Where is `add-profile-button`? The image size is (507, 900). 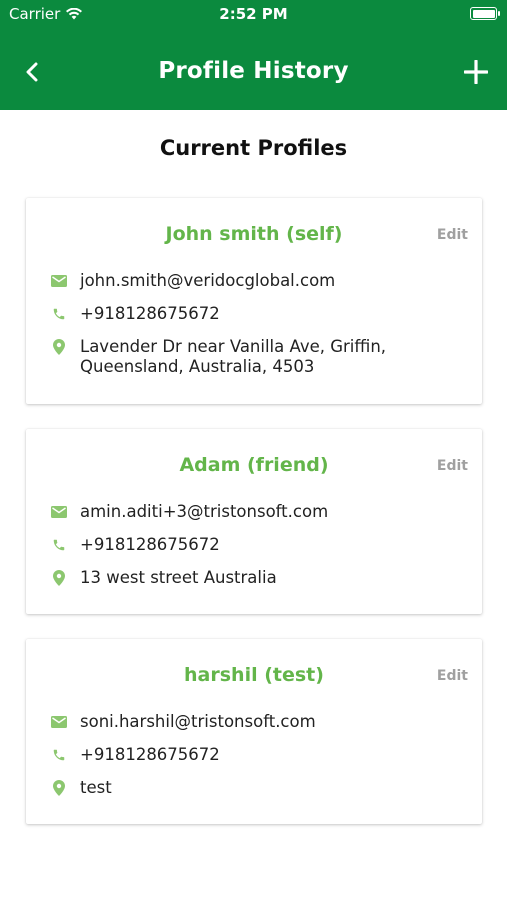 add-profile-button is located at coordinates (476, 72).